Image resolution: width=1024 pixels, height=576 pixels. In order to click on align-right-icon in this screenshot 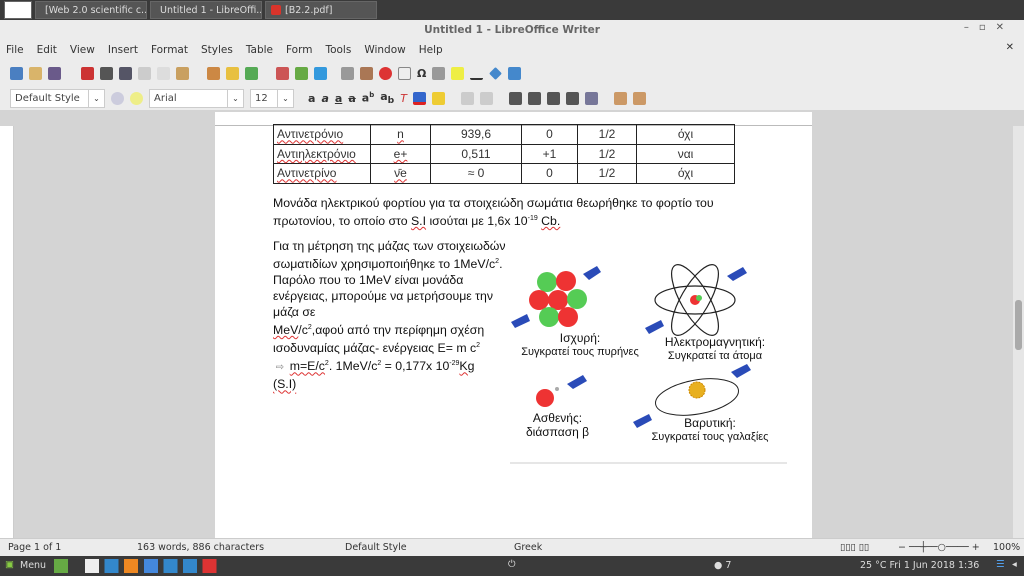, I will do `click(553, 98)`.